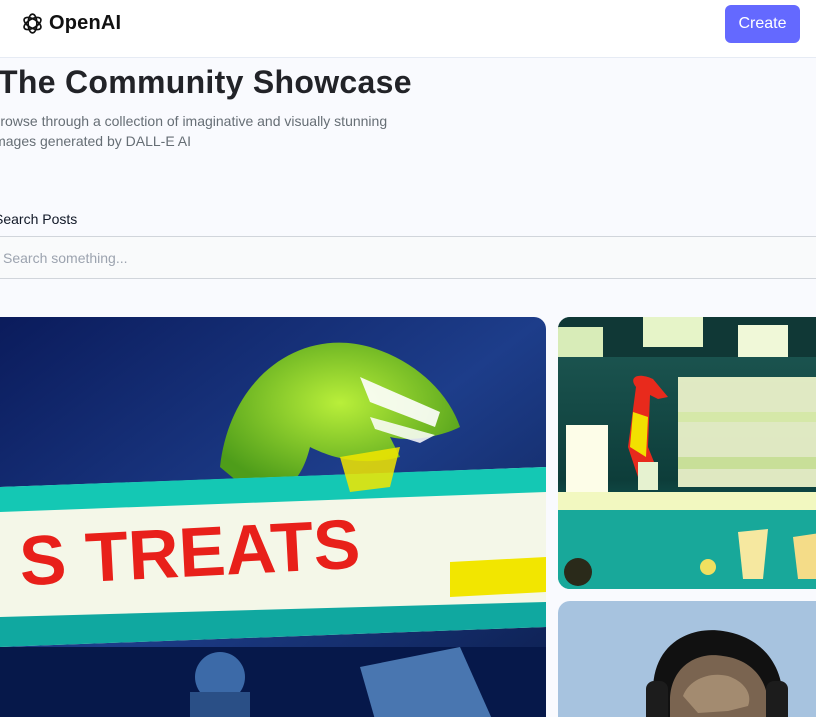 The height and width of the screenshot is (717, 816). What do you see at coordinates (206, 82) in the screenshot?
I see `page-title: The Community Showcase` at bounding box center [206, 82].